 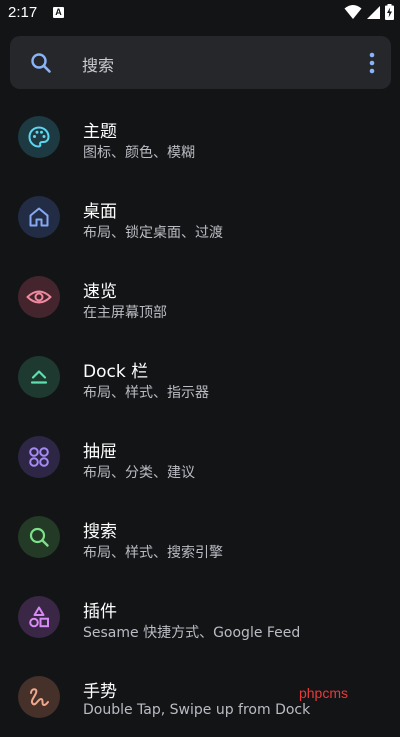 What do you see at coordinates (200, 137) in the screenshot?
I see `list-item-theme: 主题 图标、颜色、模糊` at bounding box center [200, 137].